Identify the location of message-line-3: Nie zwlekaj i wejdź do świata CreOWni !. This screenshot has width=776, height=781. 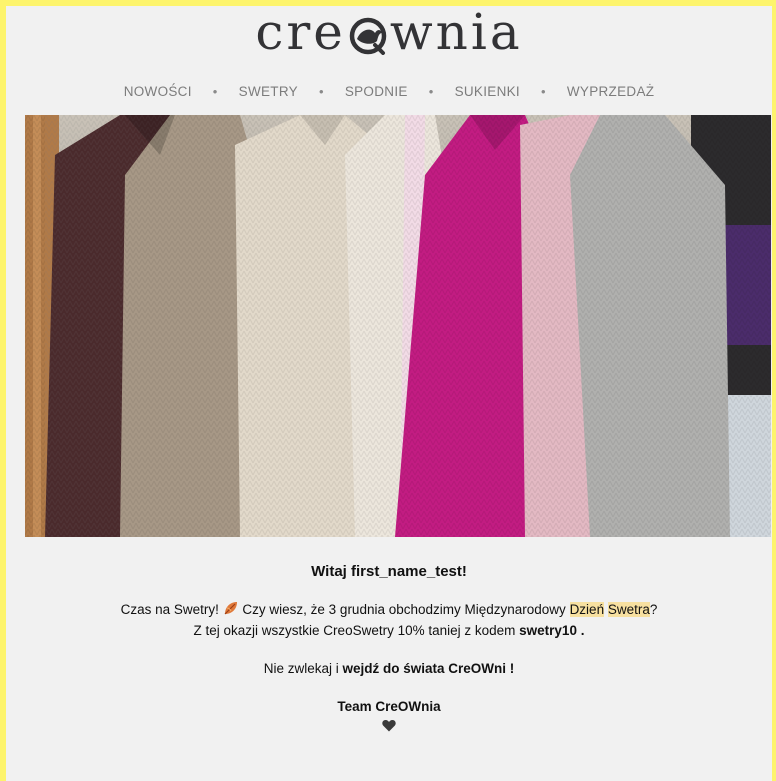
(389, 668).